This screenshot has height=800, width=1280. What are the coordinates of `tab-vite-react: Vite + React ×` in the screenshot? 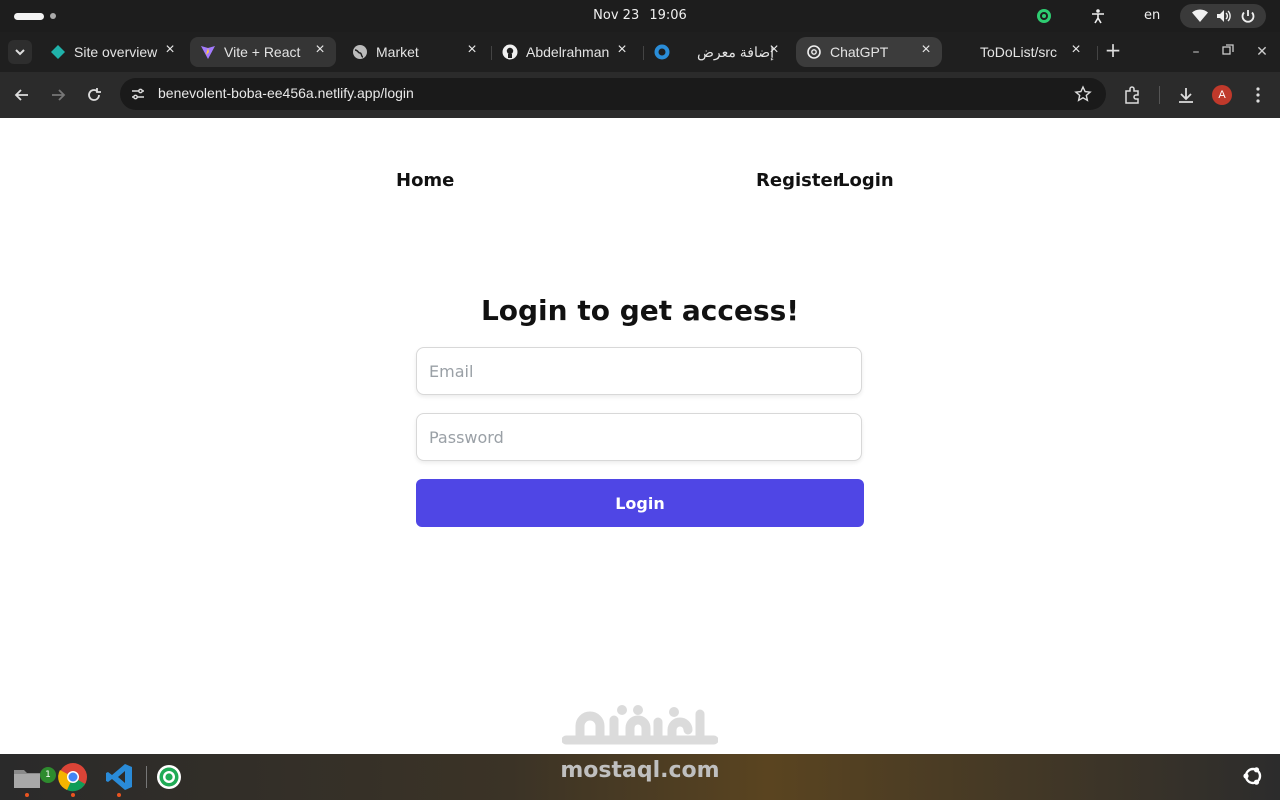 It's located at (263, 52).